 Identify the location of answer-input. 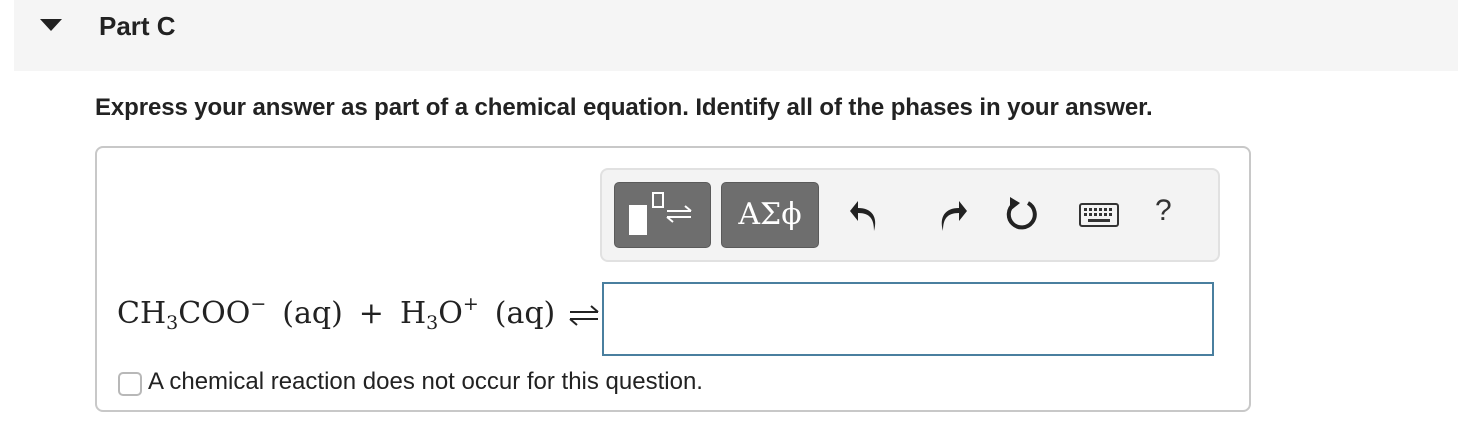
(908, 319).